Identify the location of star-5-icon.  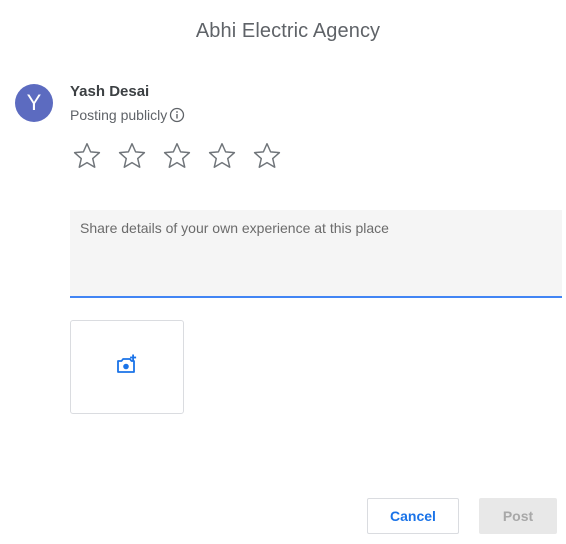
(267, 156).